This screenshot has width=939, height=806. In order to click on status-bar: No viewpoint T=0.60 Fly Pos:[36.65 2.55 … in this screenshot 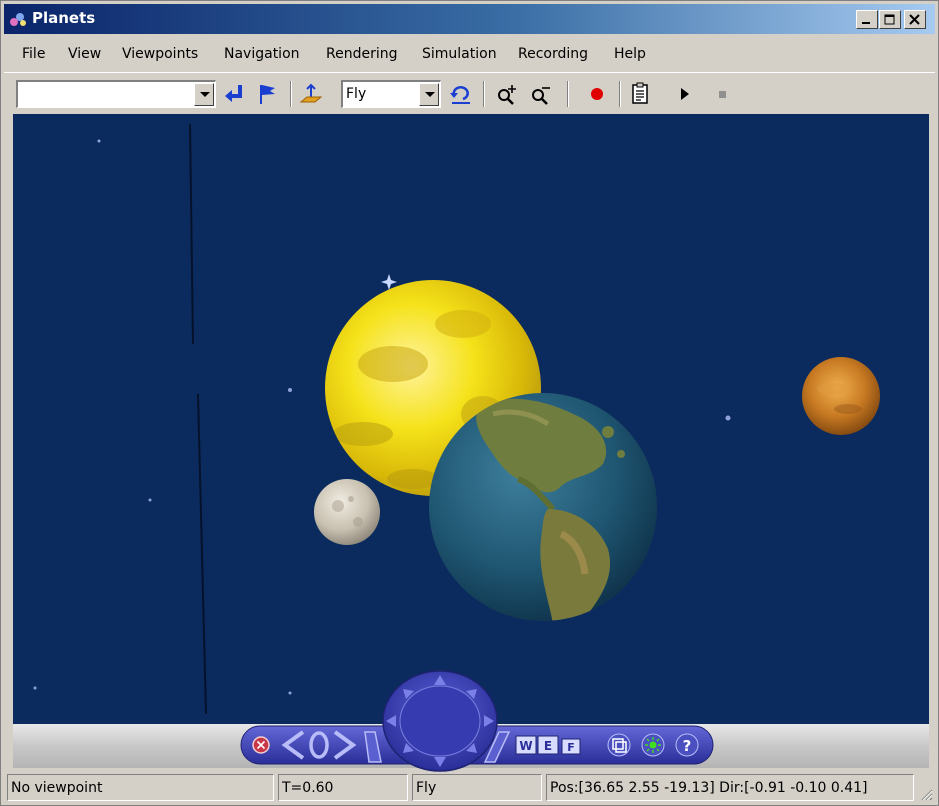, I will do `click(469, 787)`.